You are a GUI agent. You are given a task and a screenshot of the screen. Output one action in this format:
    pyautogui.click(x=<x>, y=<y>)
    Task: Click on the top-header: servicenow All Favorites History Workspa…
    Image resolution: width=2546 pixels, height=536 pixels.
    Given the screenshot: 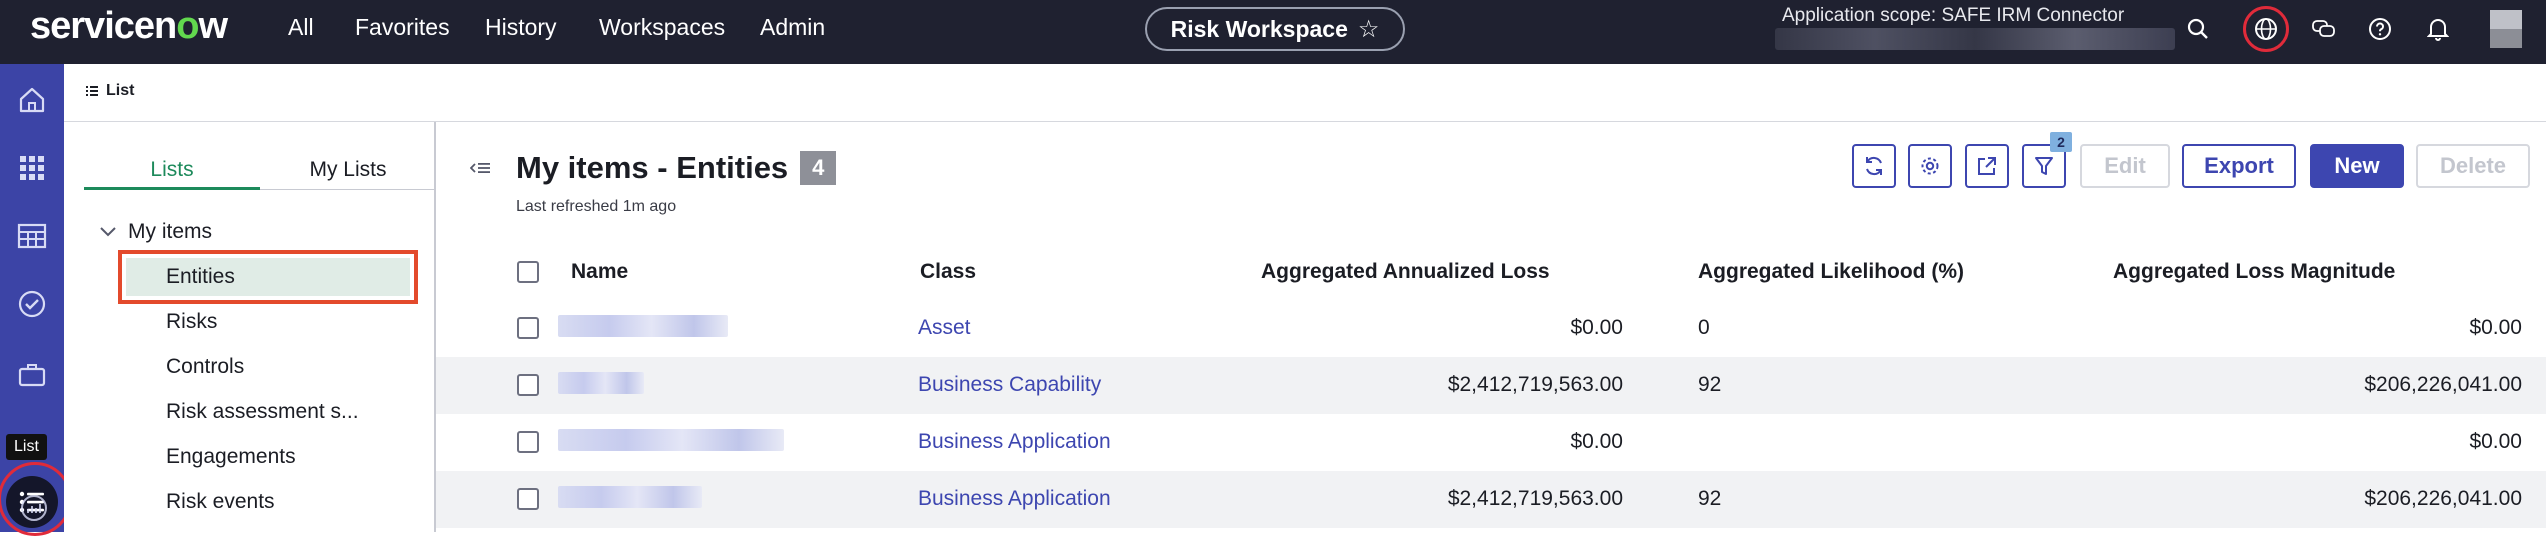 What is the action you would take?
    pyautogui.click(x=1273, y=32)
    